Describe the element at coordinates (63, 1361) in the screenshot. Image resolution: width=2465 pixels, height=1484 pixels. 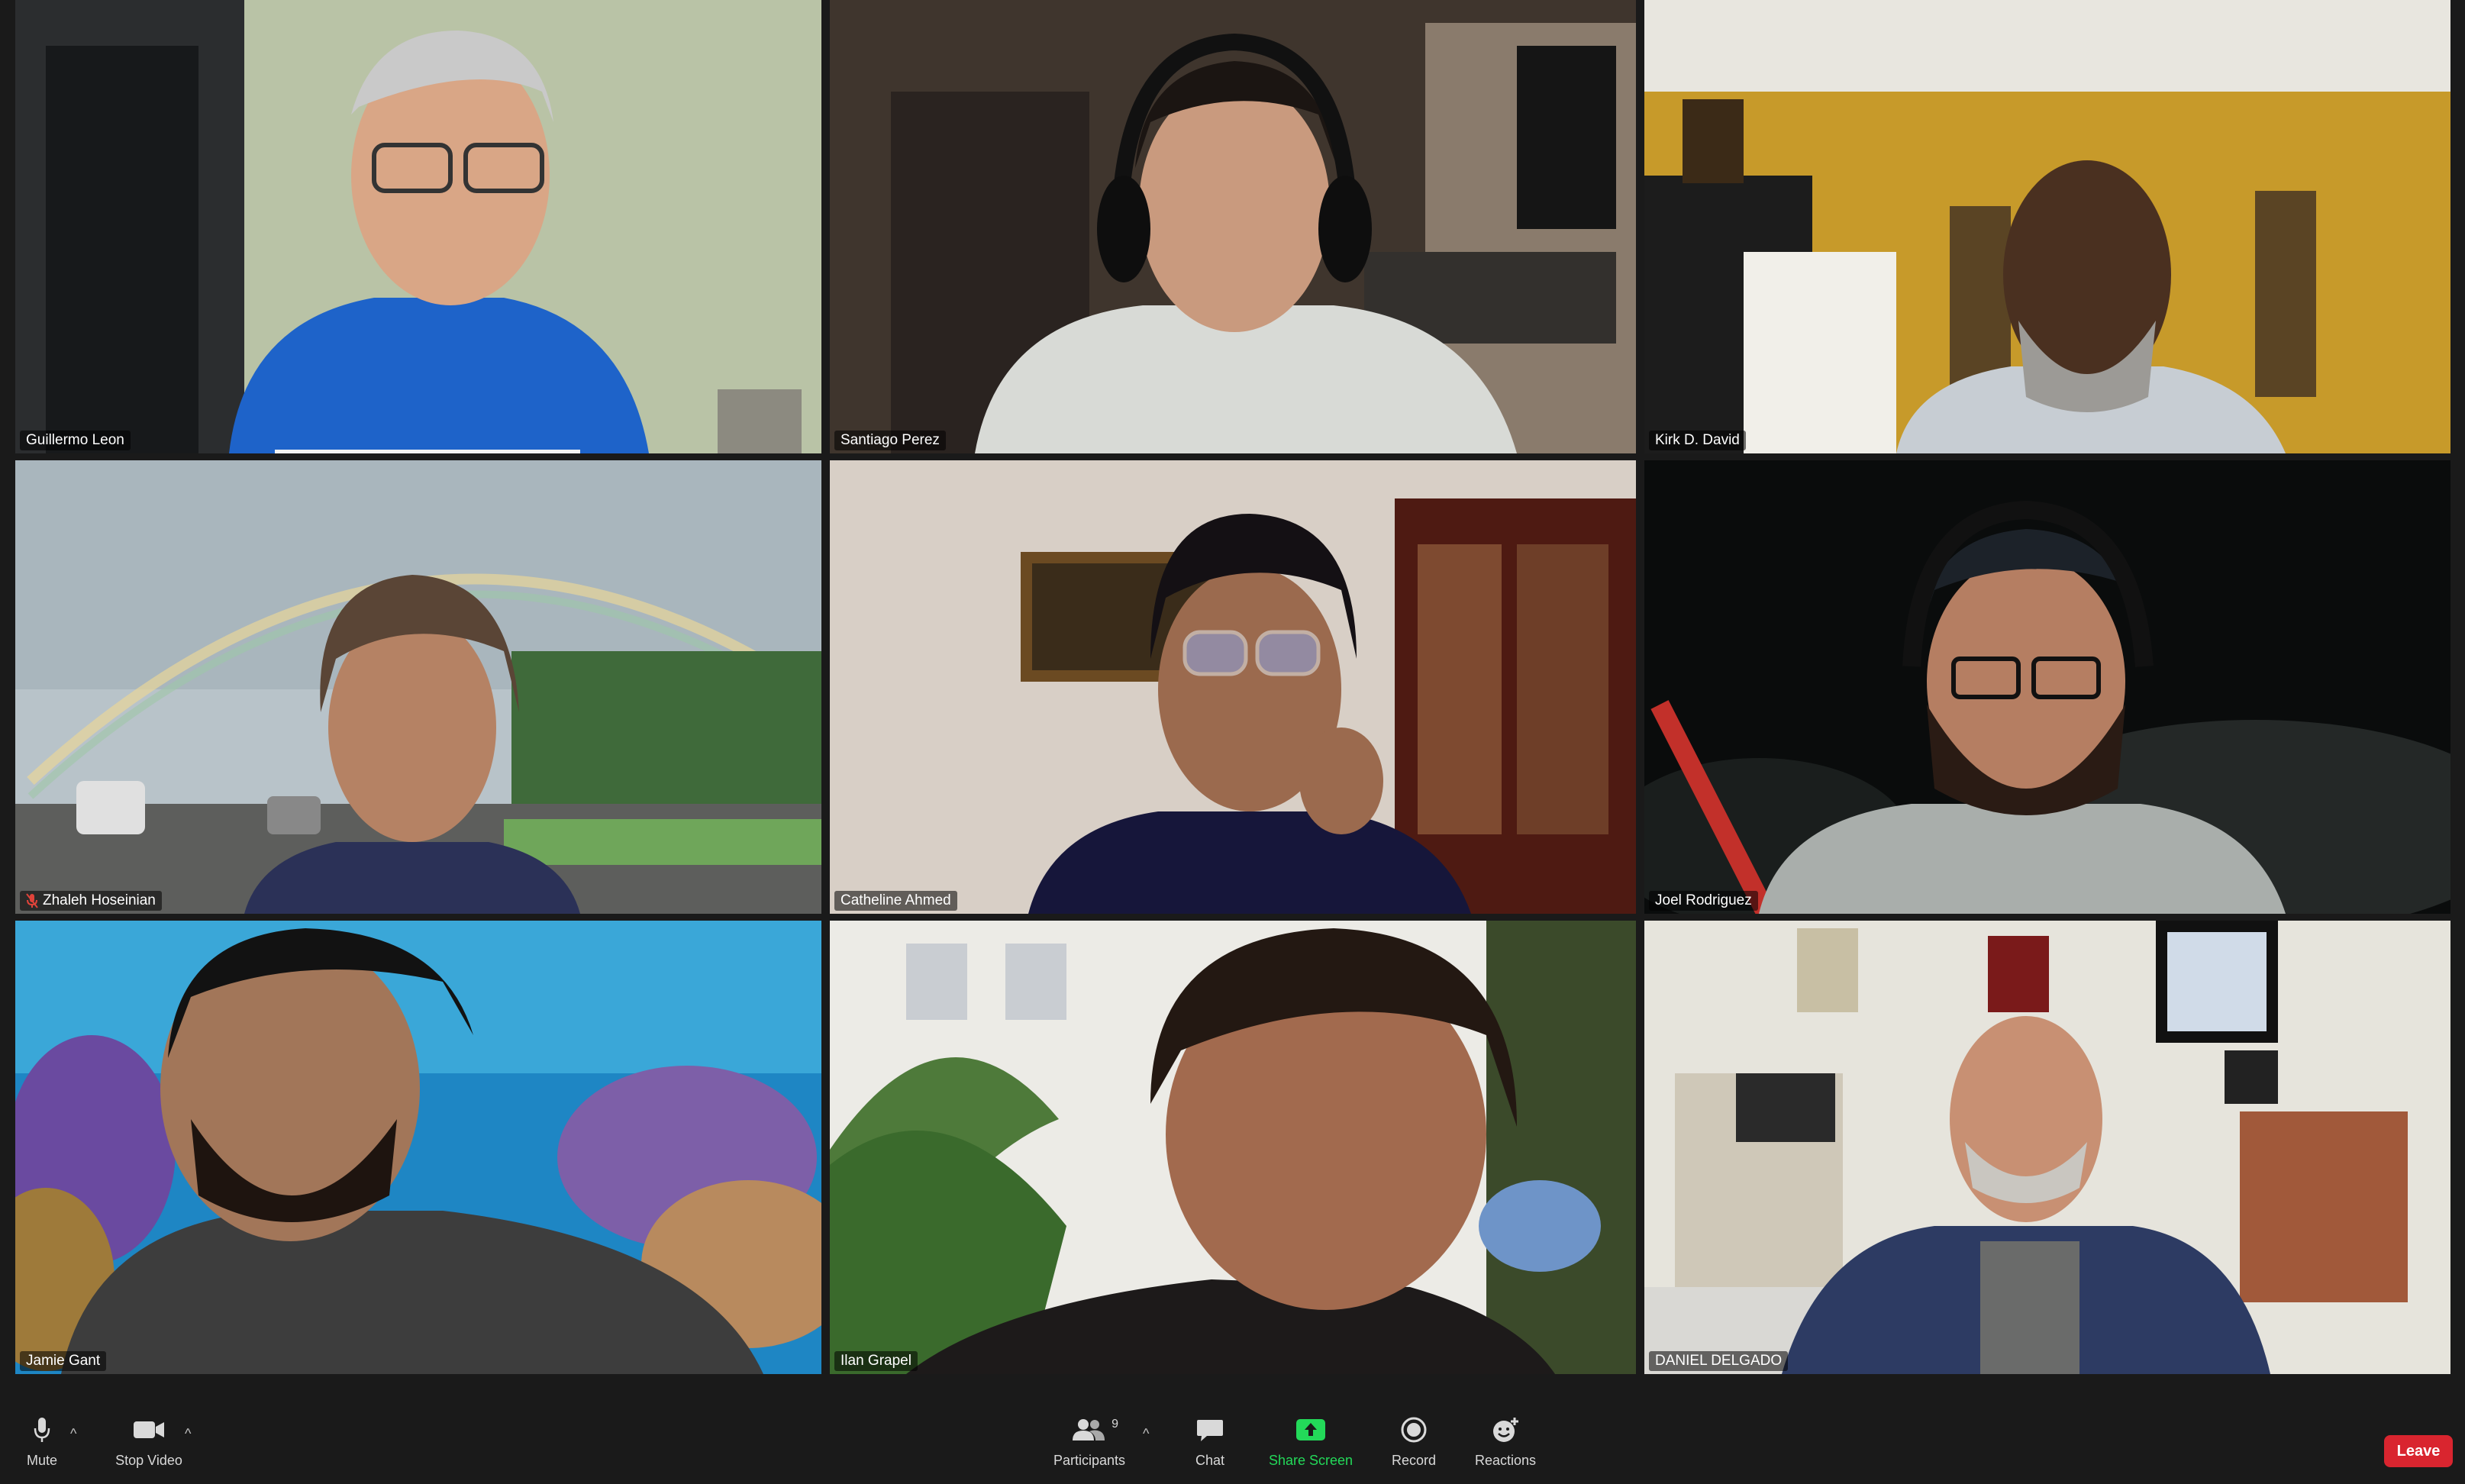
I see `participant-name-tag: Jamie Gant` at that location.